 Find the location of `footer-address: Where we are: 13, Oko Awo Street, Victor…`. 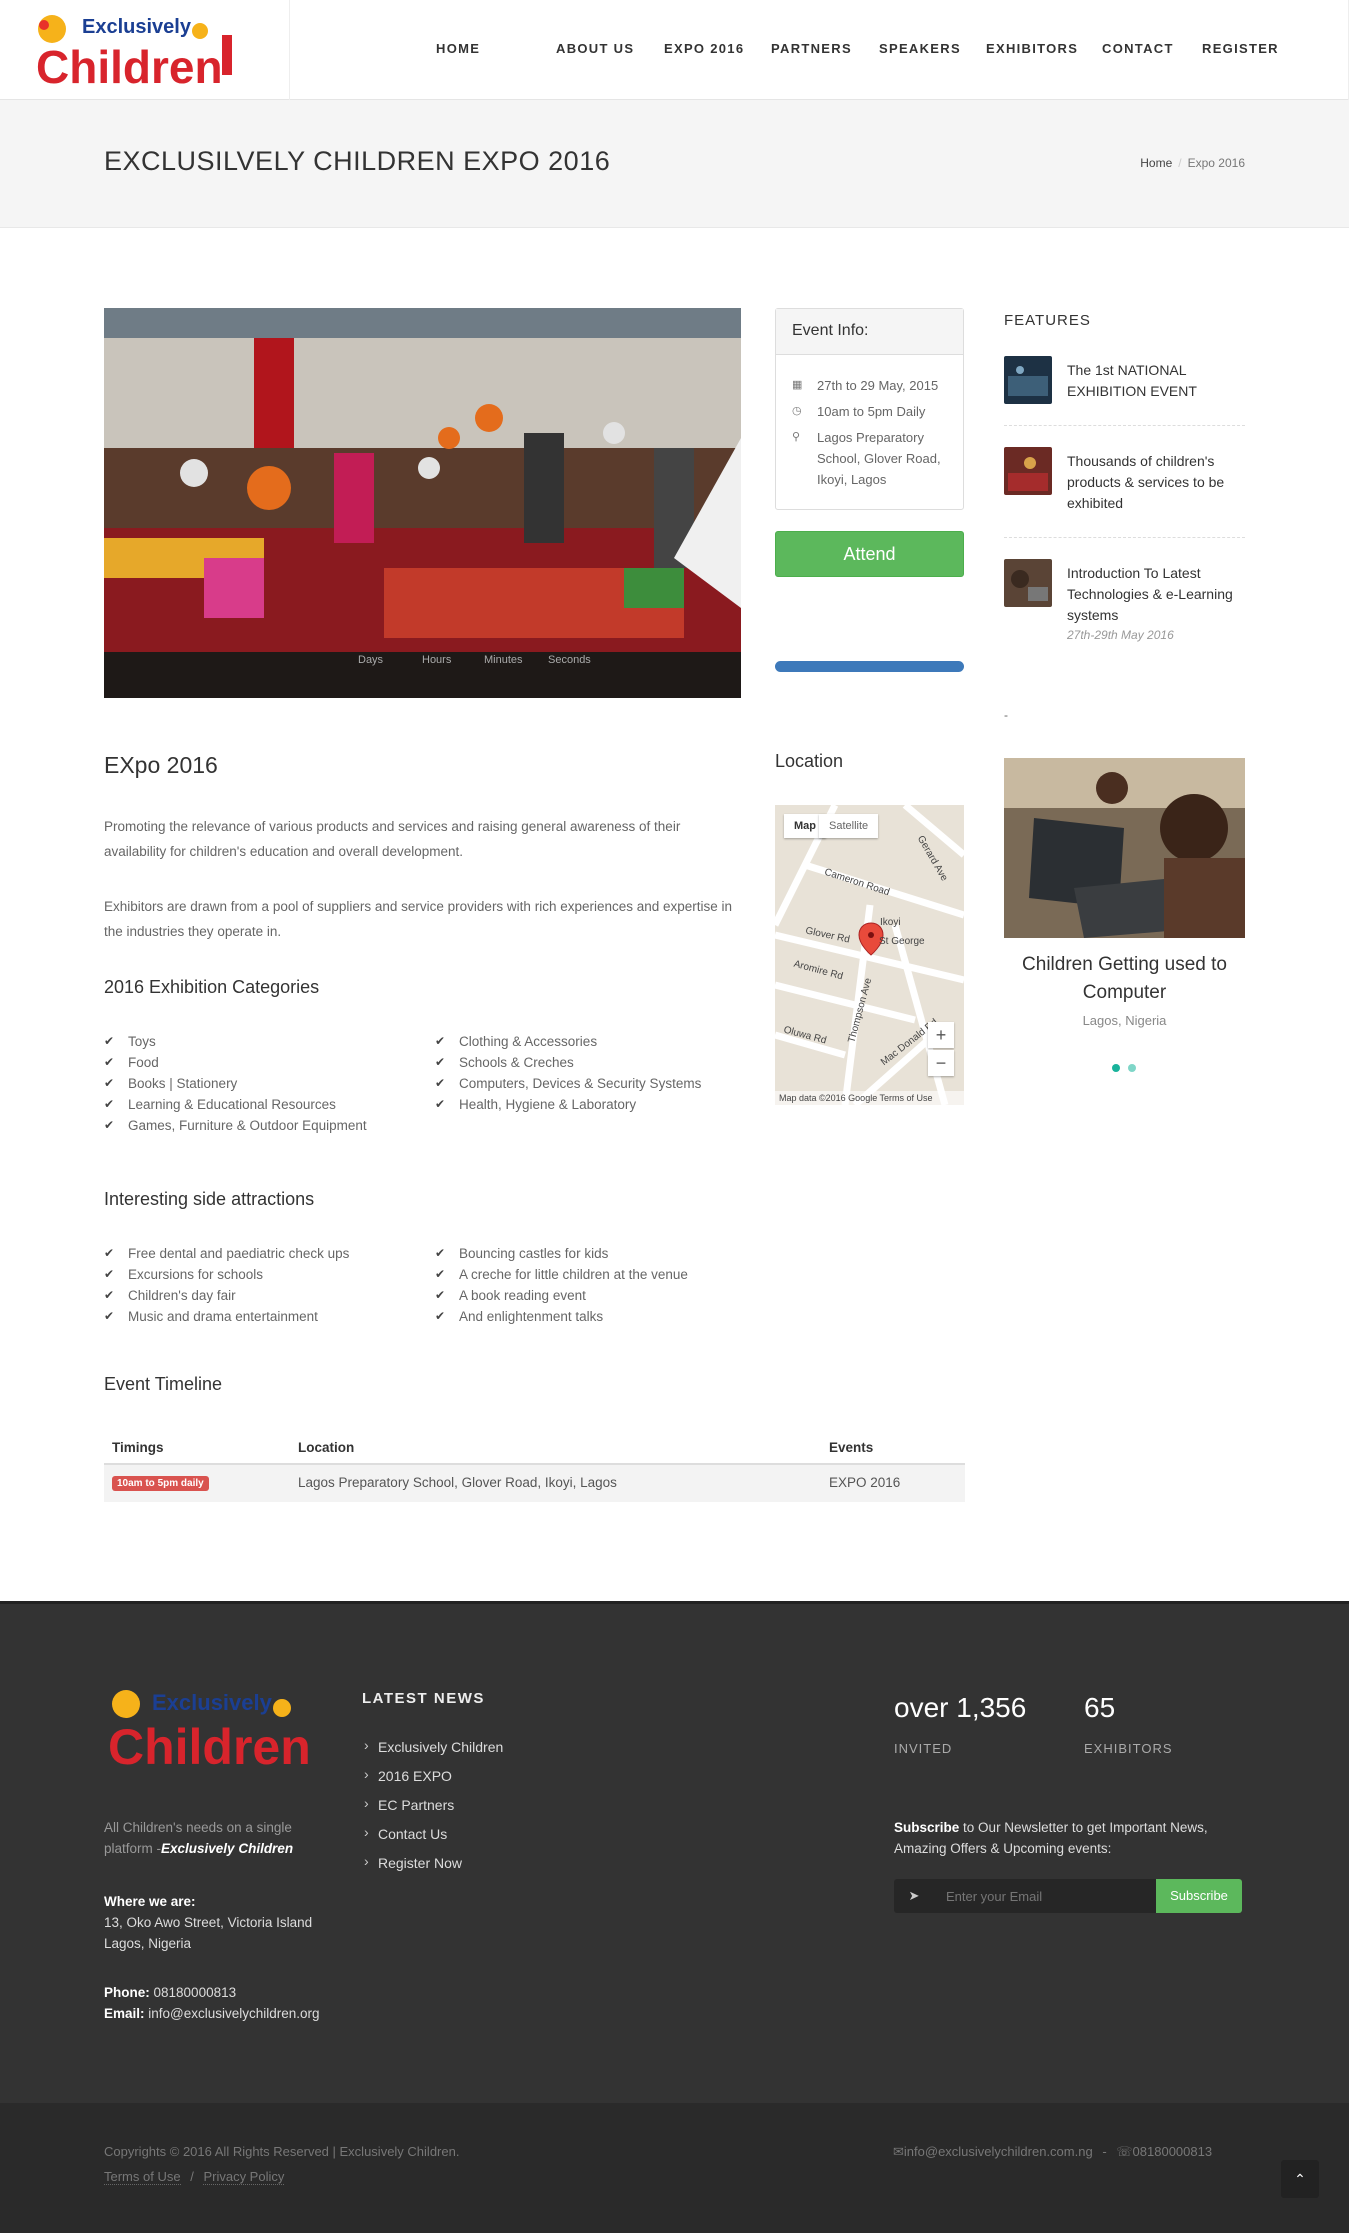

footer-address: Where we are: 13, Oko Awo Street, Victor… is located at coordinates (208, 1922).